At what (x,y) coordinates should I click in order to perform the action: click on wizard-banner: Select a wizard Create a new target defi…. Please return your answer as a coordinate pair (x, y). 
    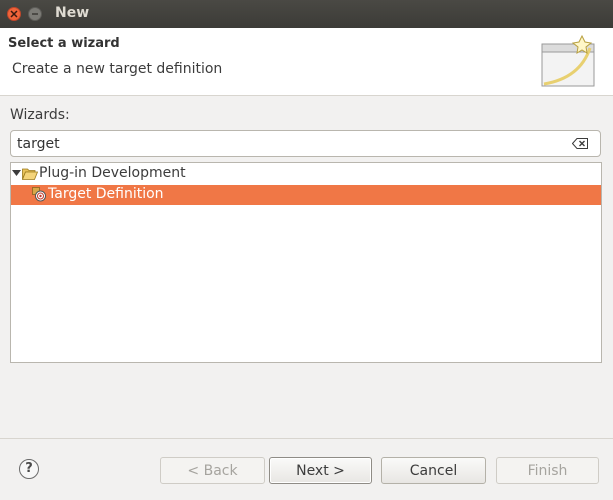
    Looking at the image, I should click on (306, 62).